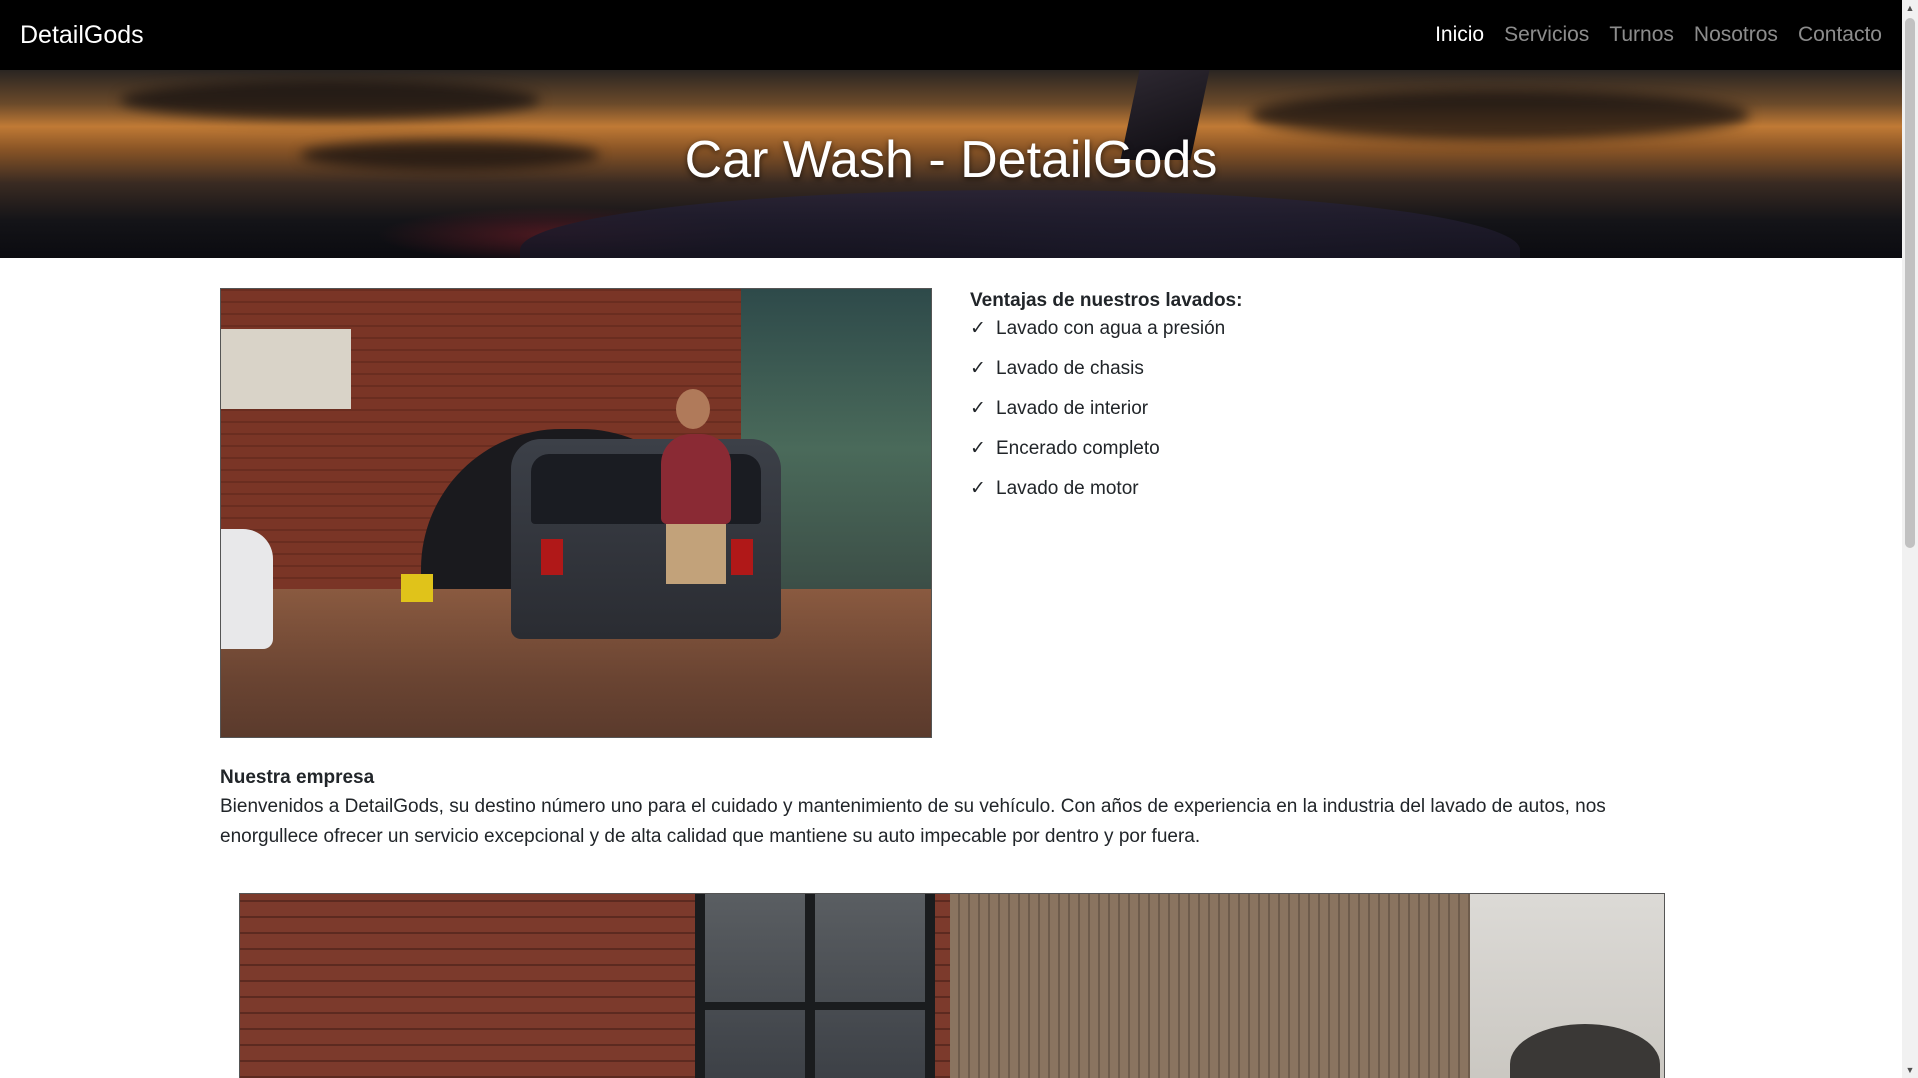 The width and height of the screenshot is (1918, 1078). I want to click on benefits-title: Ventajas de nuestros lavados:, so click(1106, 300).